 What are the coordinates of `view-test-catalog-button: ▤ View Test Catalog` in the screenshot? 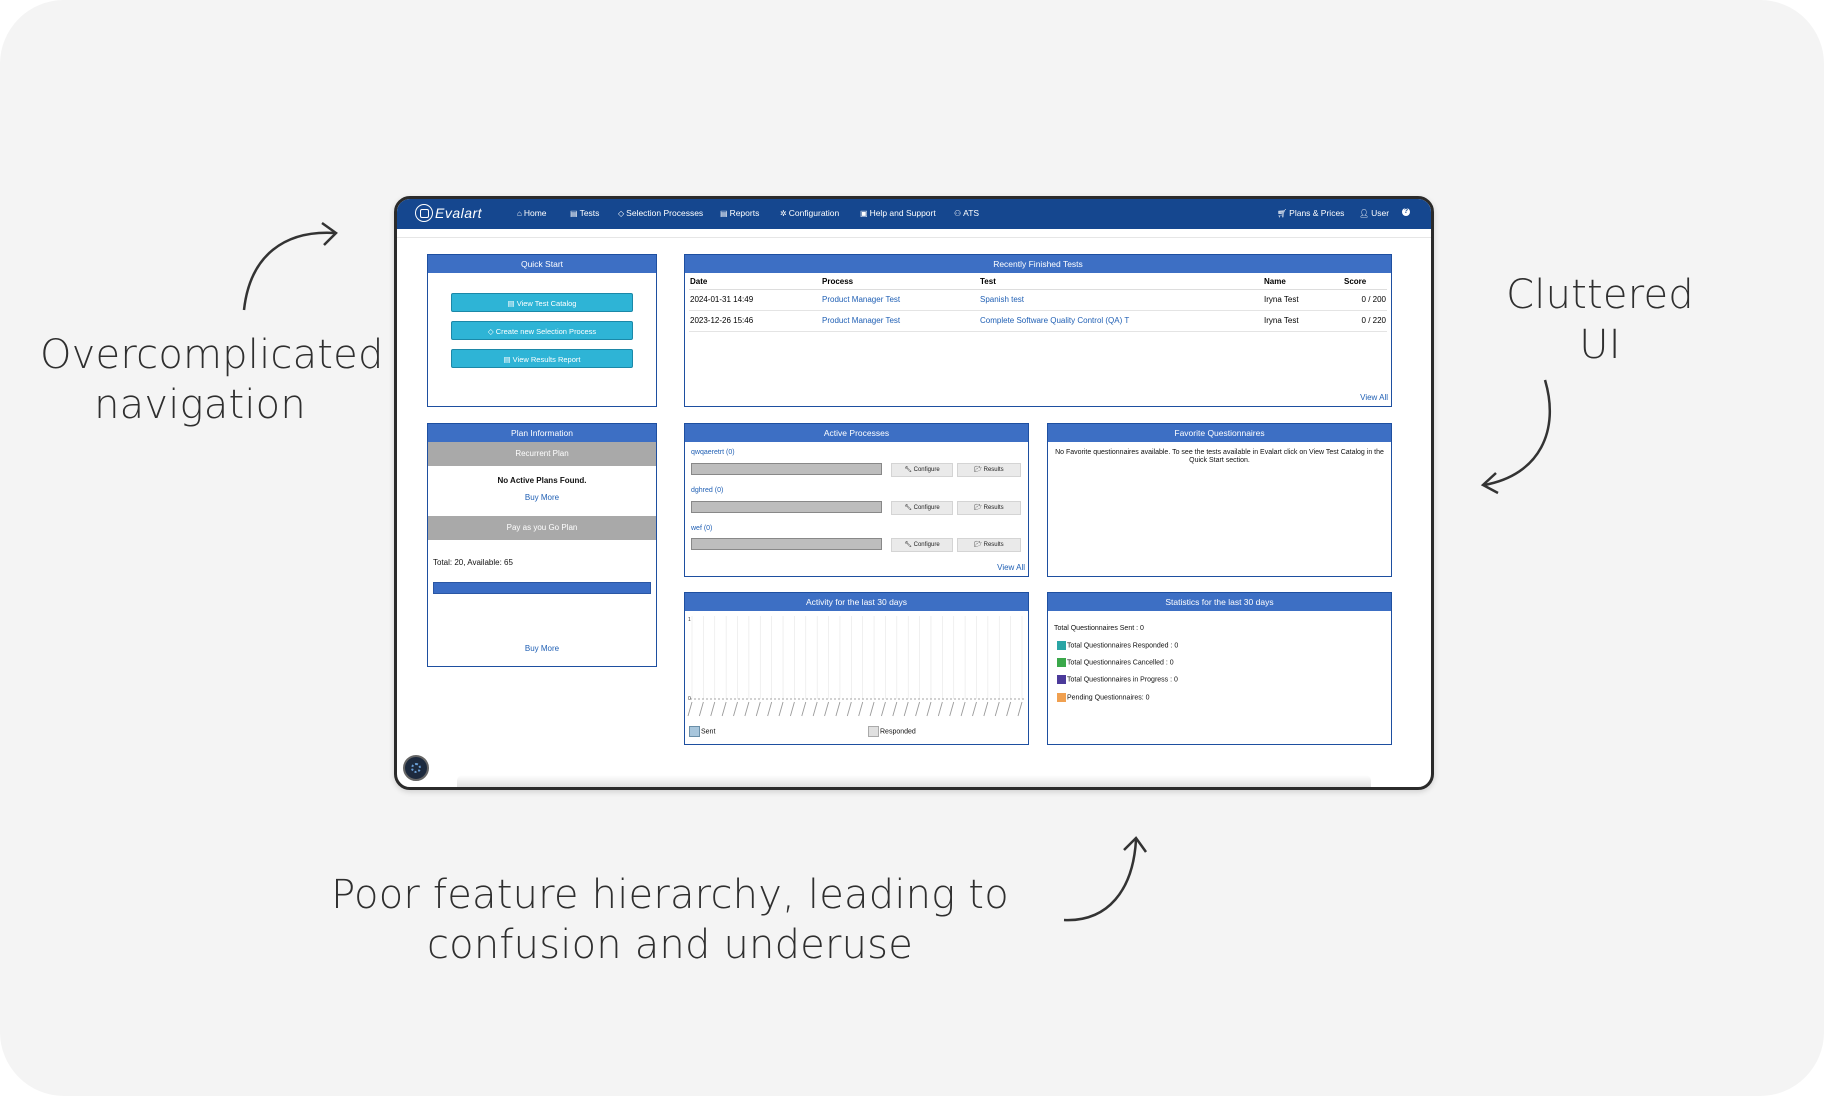 It's located at (542, 302).